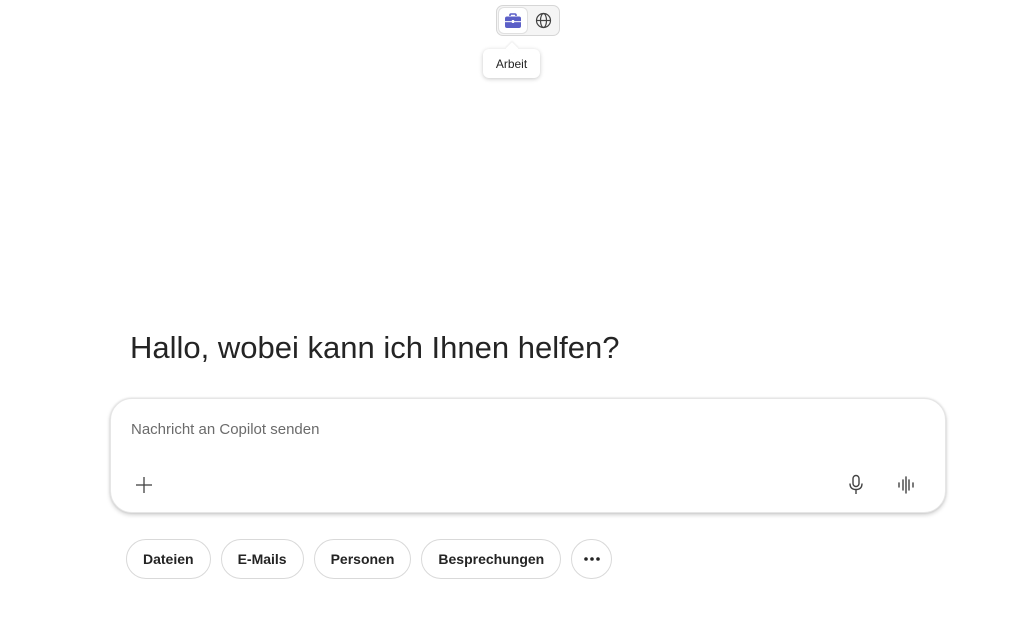 This screenshot has width=1024, height=623. I want to click on suggestion-chips: Dateien E-Mails Personen Besprechungen, so click(369, 559).